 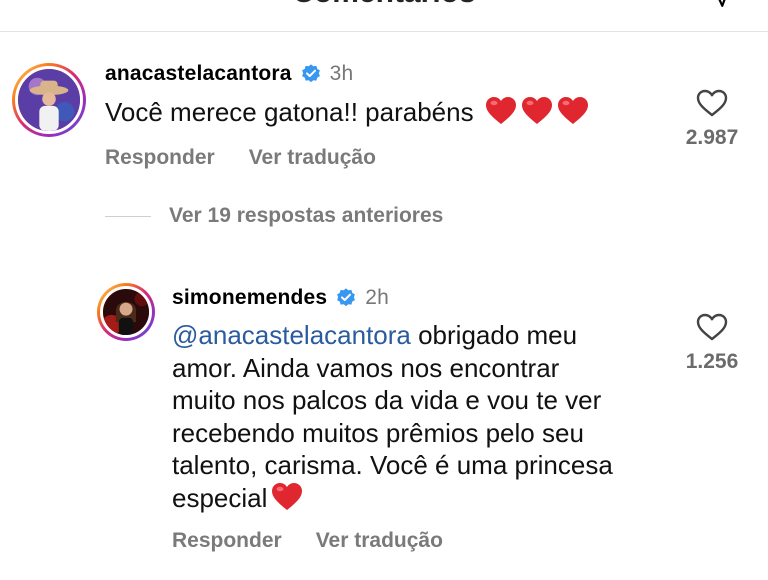 I want to click on share-icon, so click(x=719, y=4).